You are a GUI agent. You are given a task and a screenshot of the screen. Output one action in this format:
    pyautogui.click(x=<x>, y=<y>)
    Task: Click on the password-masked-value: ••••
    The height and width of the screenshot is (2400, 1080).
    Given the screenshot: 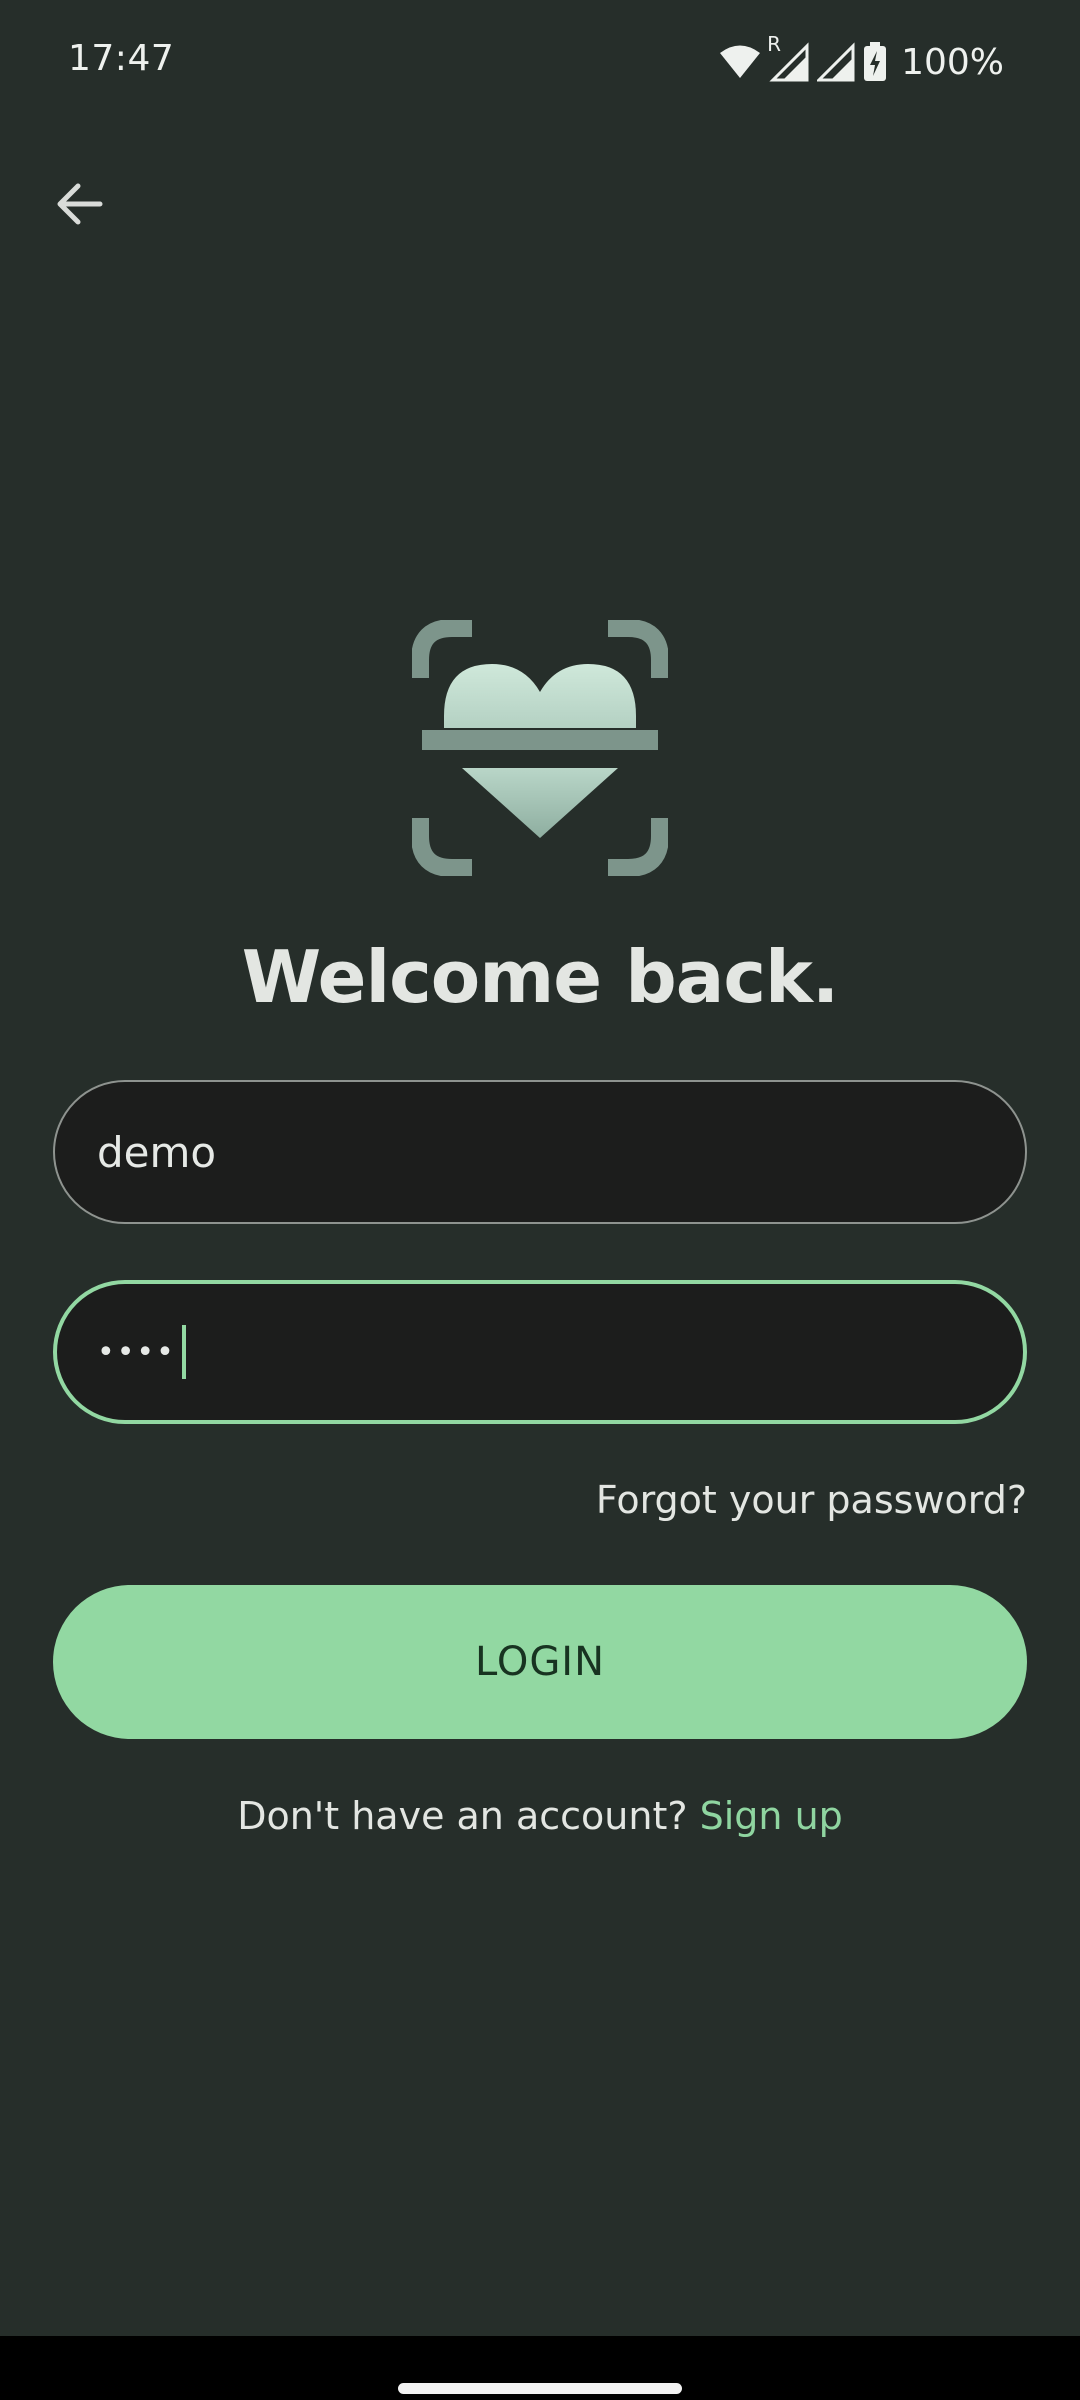 What is the action you would take?
    pyautogui.click(x=136, y=1352)
    